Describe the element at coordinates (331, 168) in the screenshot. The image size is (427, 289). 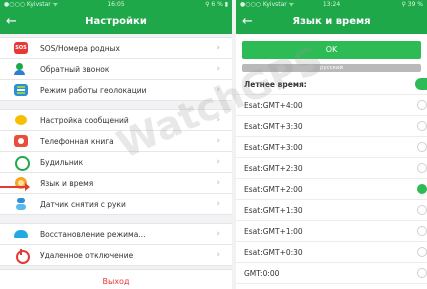
I see `timezone-option: Esat:GMT+2:30` at that location.